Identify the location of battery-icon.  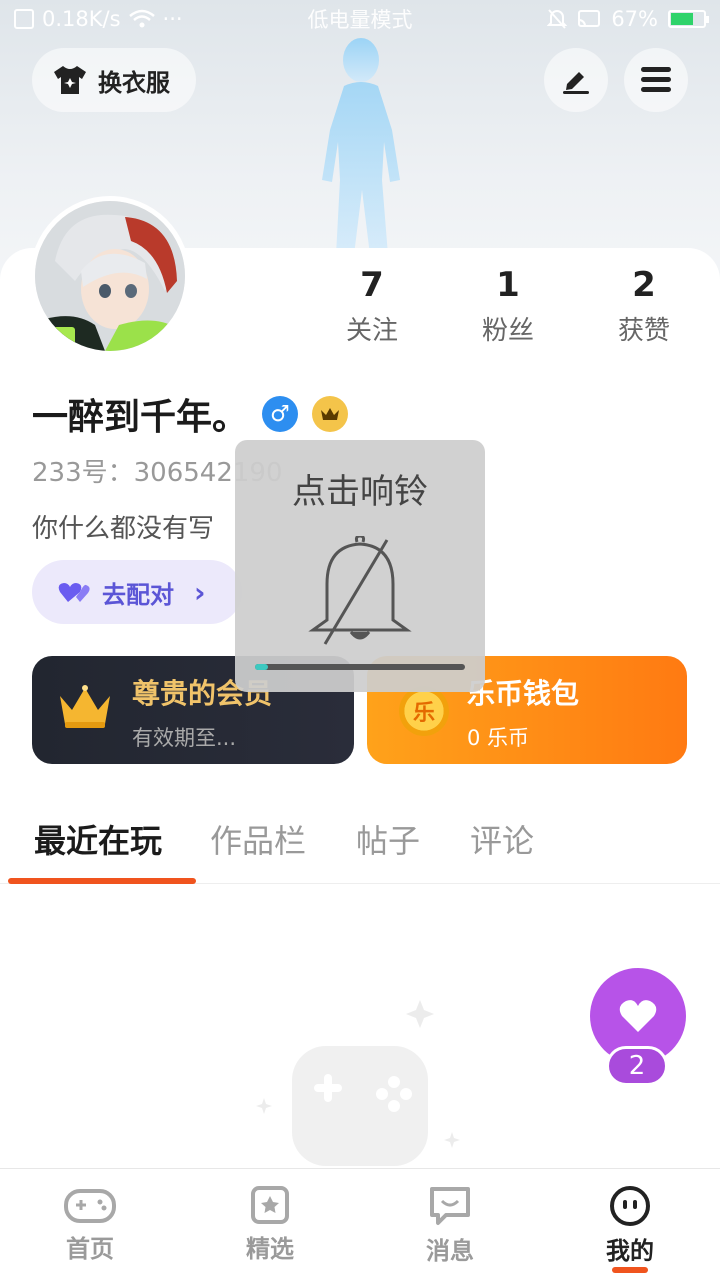
(688, 19).